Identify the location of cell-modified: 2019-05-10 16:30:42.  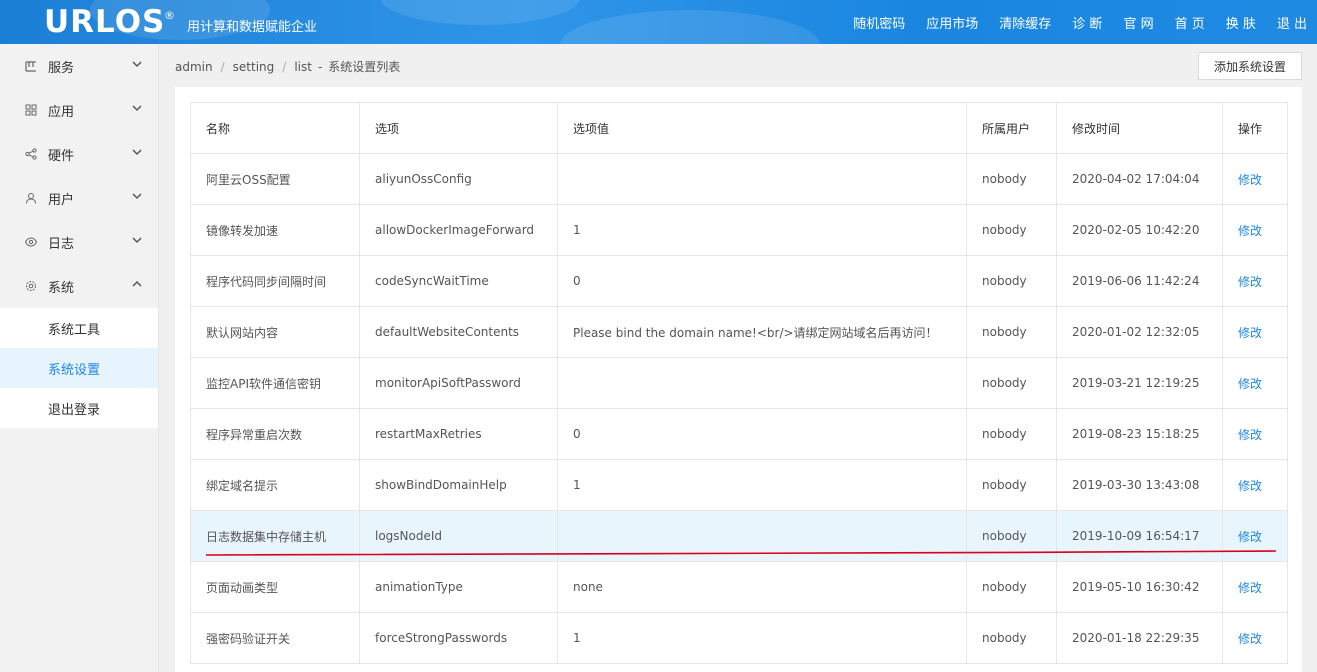
(1139, 587).